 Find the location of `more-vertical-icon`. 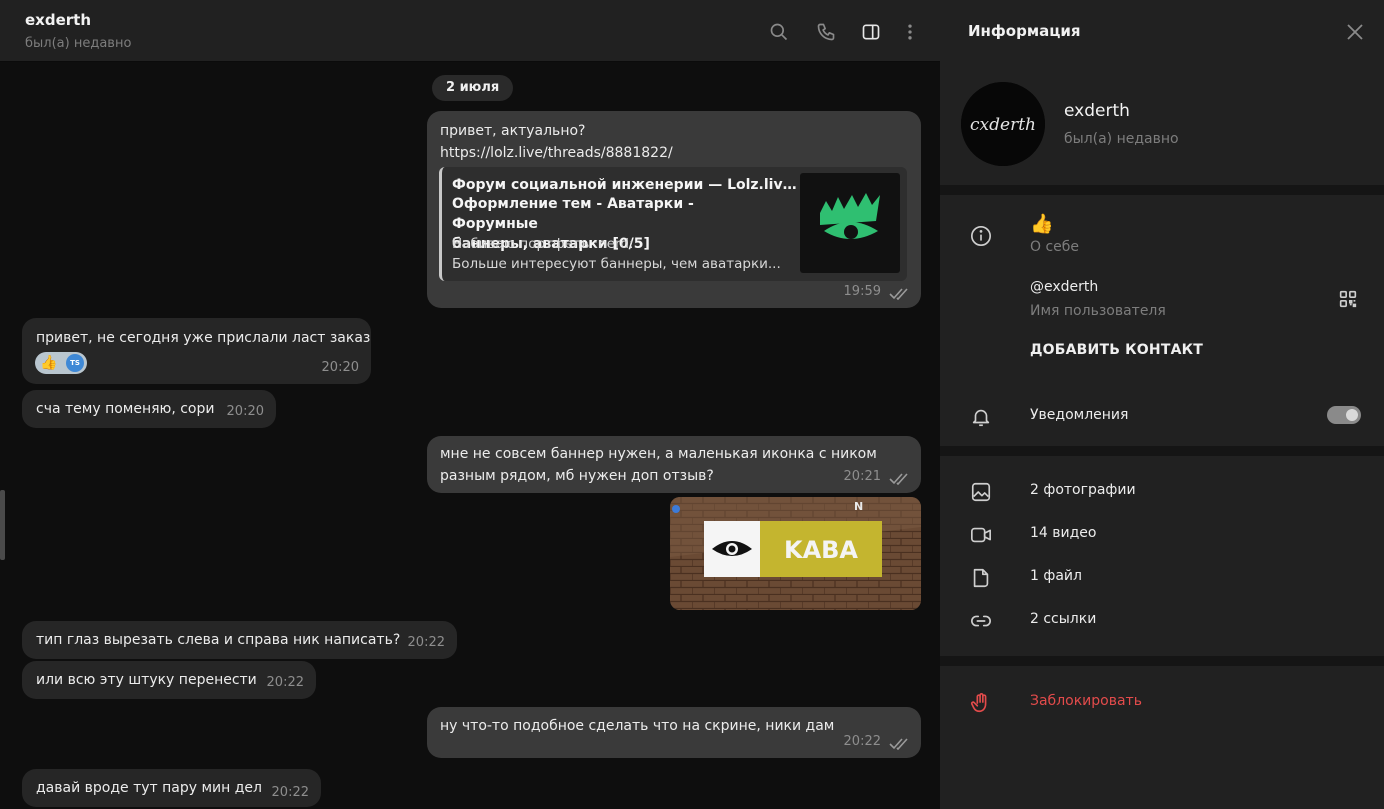

more-vertical-icon is located at coordinates (910, 32).